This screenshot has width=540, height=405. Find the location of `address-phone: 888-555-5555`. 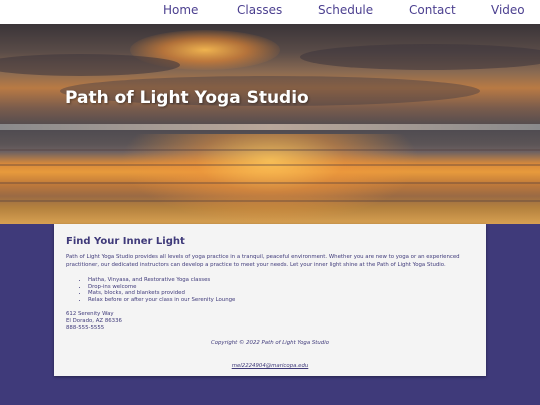

address-phone: 888-555-5555 is located at coordinates (85, 327).